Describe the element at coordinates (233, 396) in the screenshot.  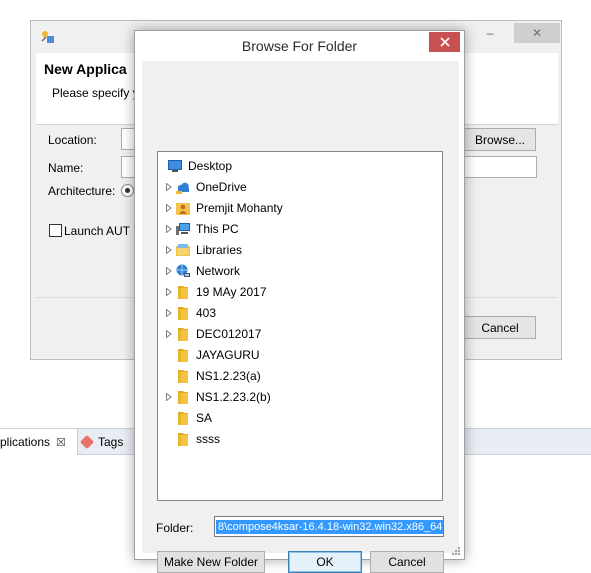
I see `tree-item-label: NS1.2.23.2(b)` at that location.